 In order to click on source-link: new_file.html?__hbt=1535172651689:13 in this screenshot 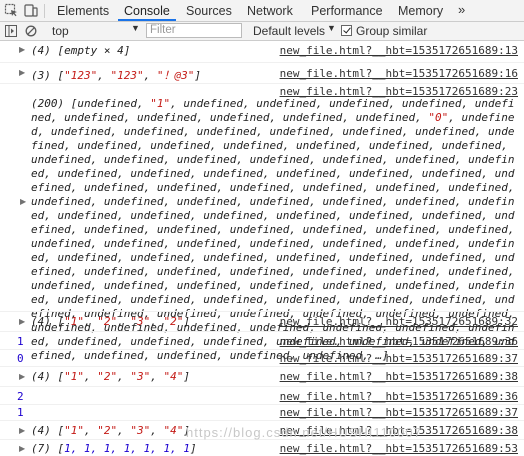, I will do `click(399, 50)`.